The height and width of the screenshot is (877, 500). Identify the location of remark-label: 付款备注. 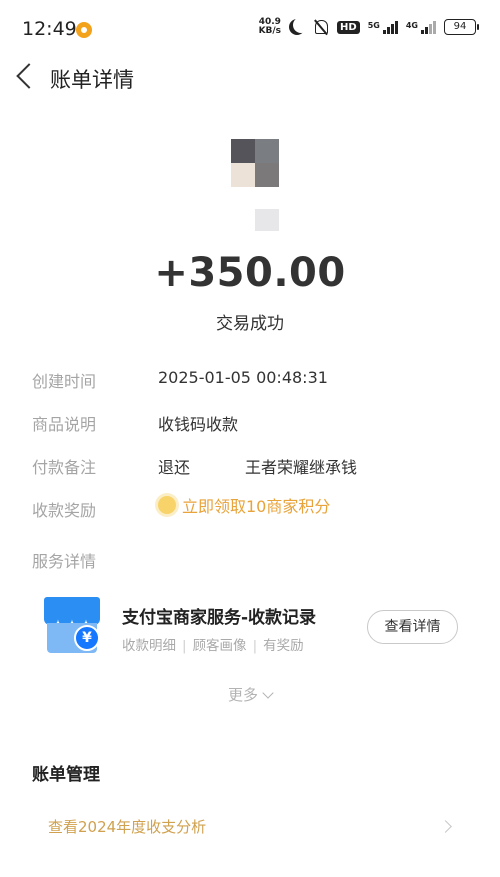
(64, 467).